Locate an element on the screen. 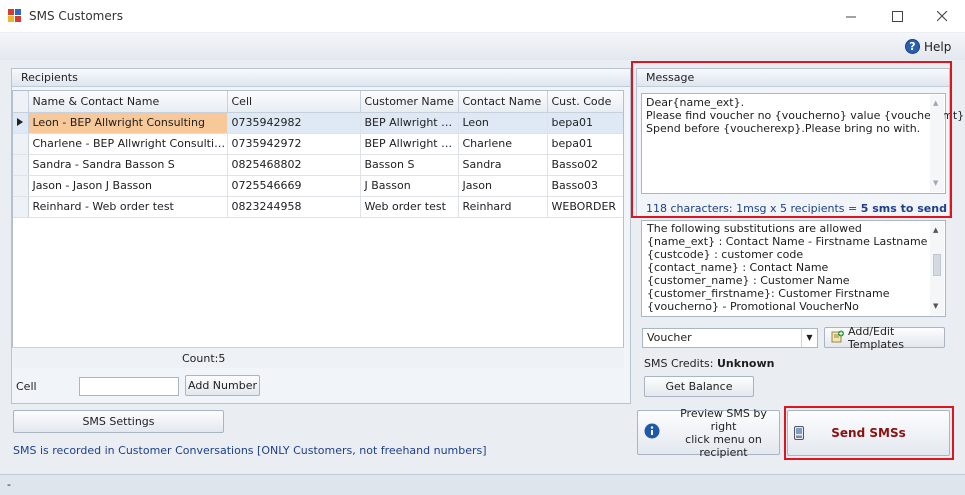 This screenshot has height=495, width=965. scroll-thumb is located at coordinates (937, 265).